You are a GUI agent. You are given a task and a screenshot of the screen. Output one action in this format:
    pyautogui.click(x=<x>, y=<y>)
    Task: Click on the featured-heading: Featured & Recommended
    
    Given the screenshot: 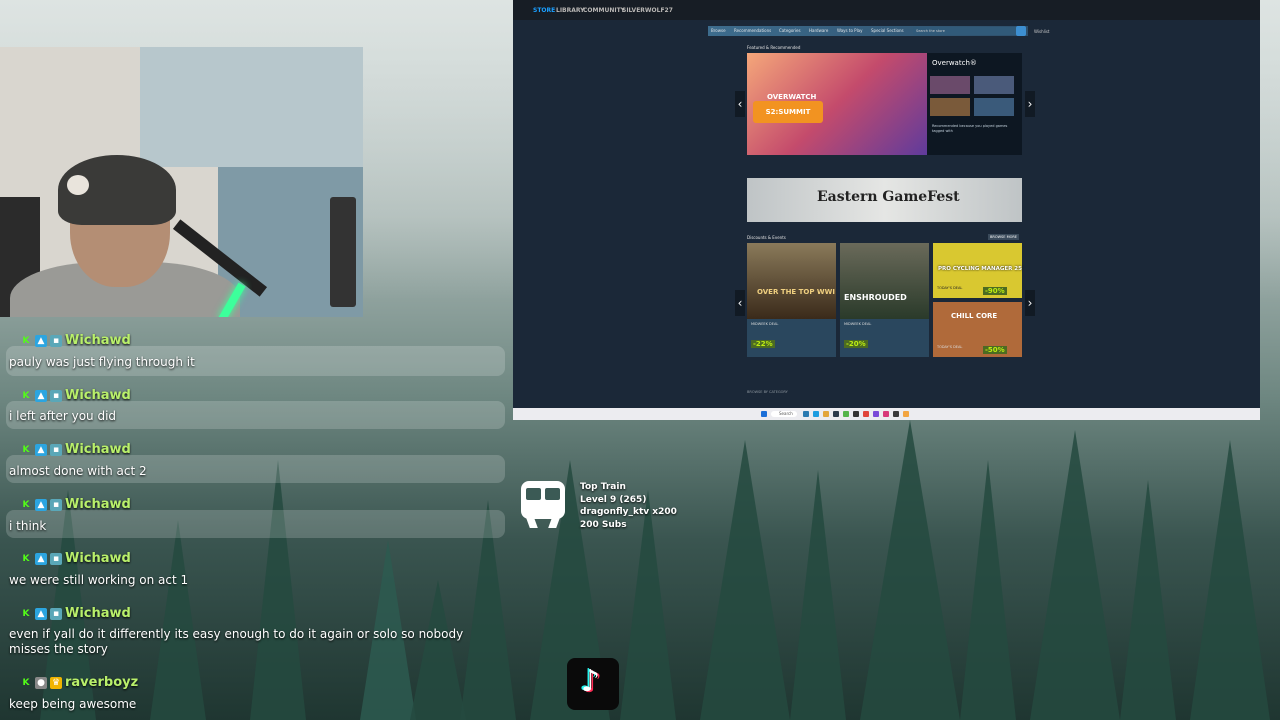 What is the action you would take?
    pyautogui.click(x=774, y=47)
    